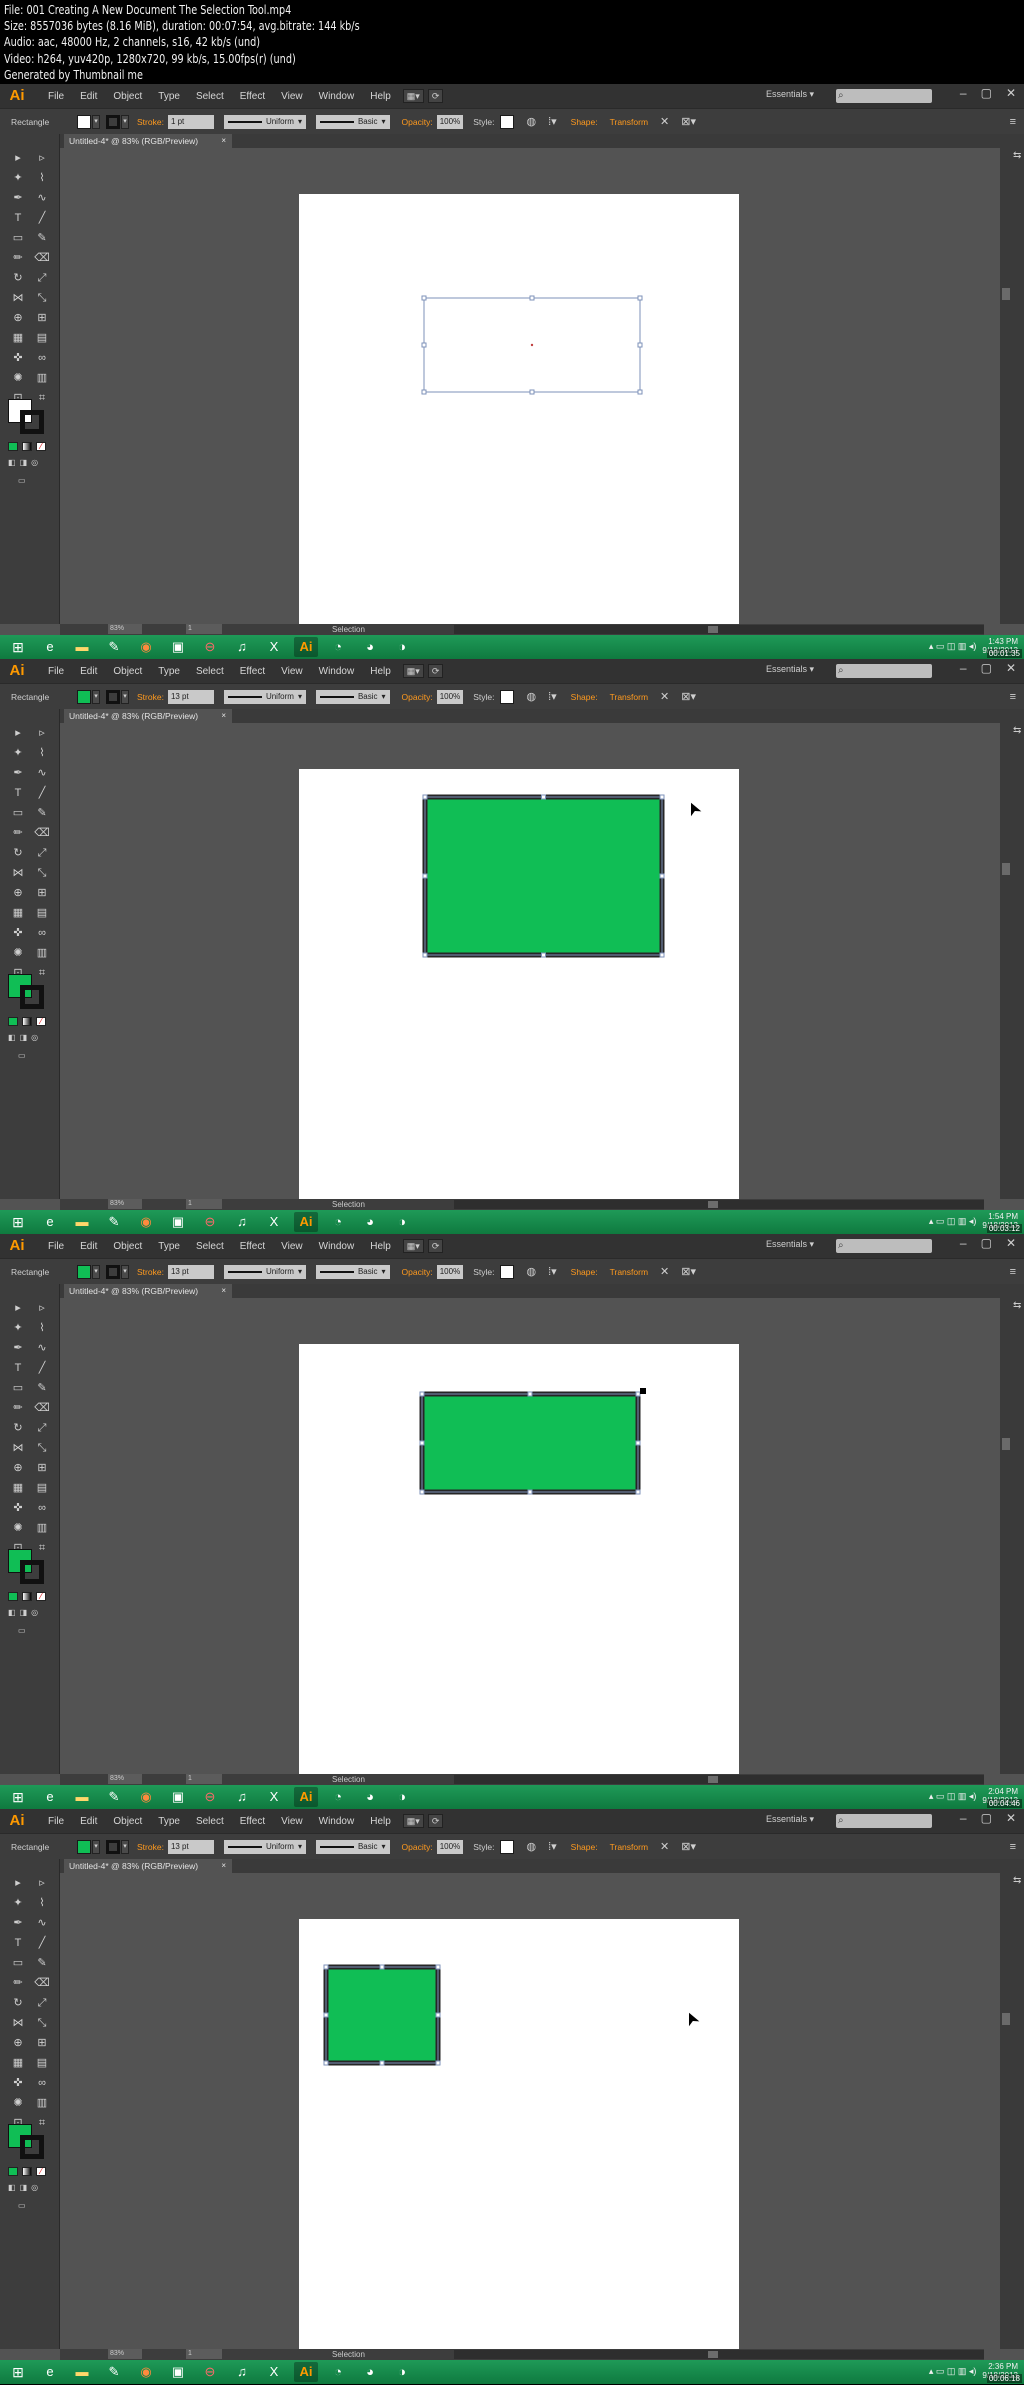 The width and height of the screenshot is (1024, 2385). Describe the element at coordinates (210, 1797) in the screenshot. I see `app-icon-3: ⊖` at that location.